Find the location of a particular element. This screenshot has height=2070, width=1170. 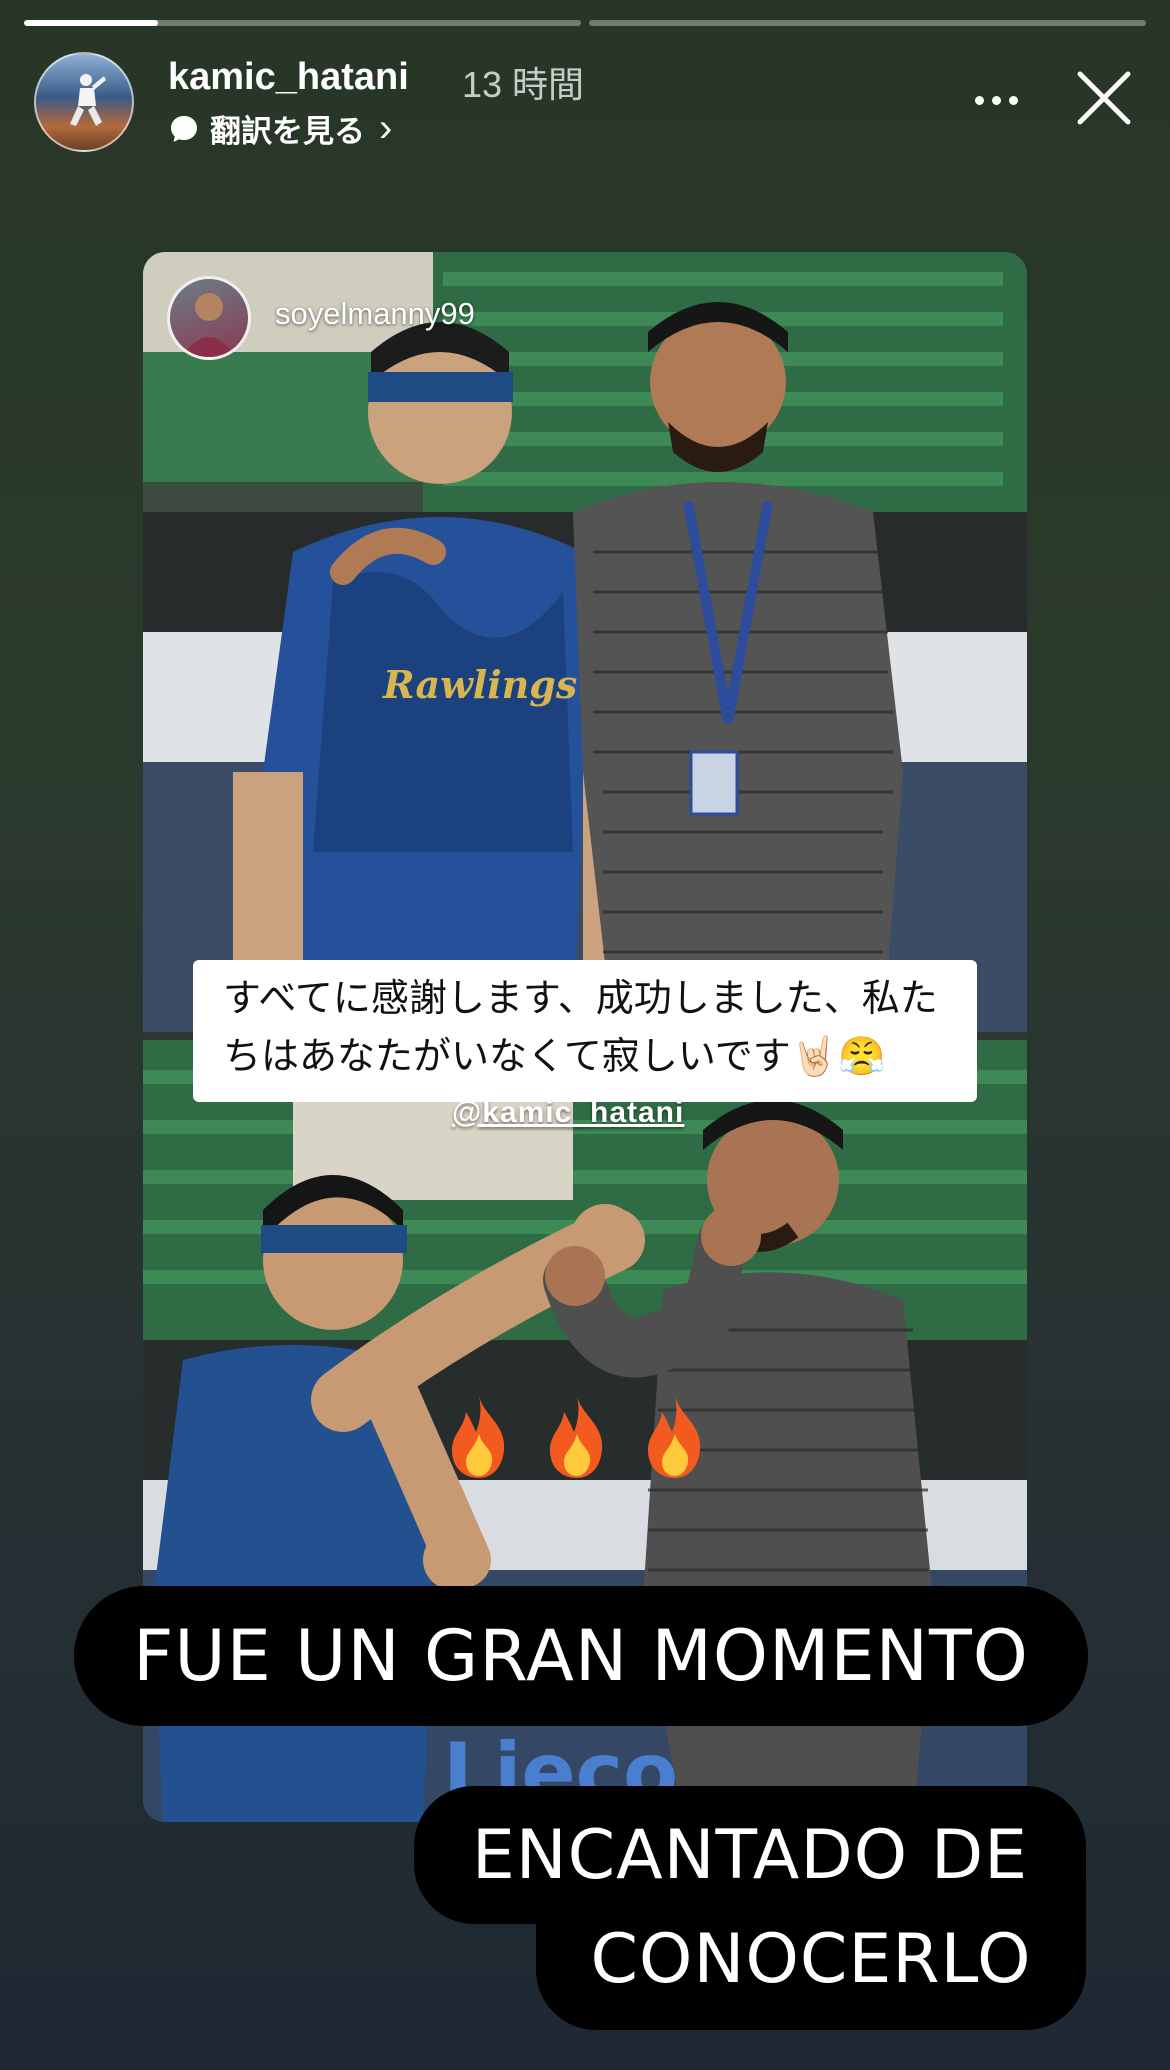

mention-sticker: @kamic_hatani is located at coordinates (568, 1113).